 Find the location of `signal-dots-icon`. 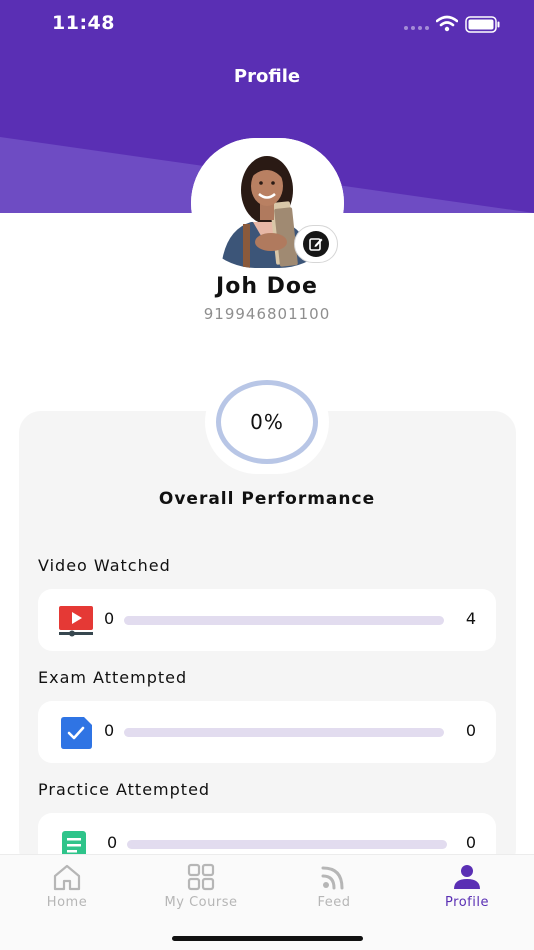

signal-dots-icon is located at coordinates (417, 28).